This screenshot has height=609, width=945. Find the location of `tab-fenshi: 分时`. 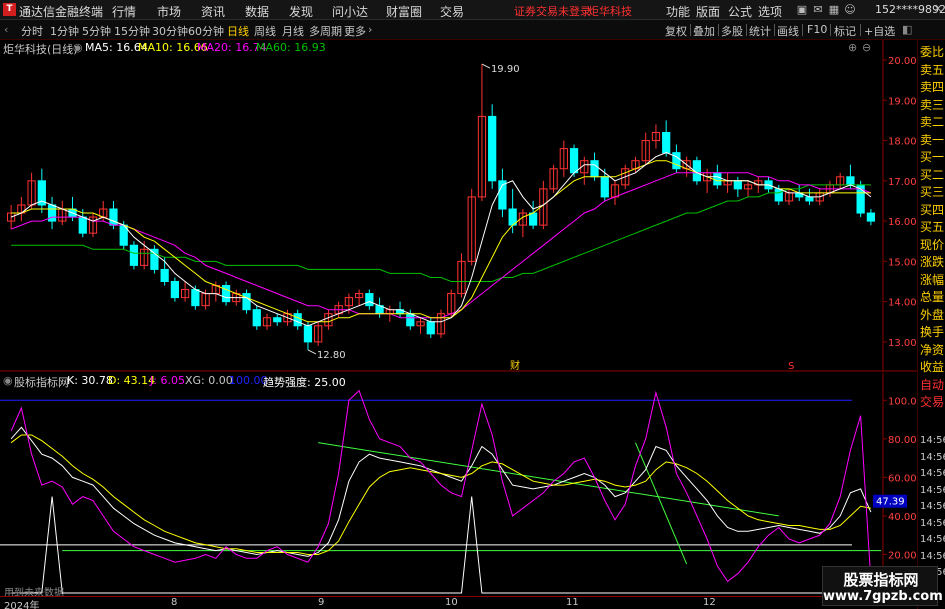

tab-fenshi: 分时 is located at coordinates (32, 31).